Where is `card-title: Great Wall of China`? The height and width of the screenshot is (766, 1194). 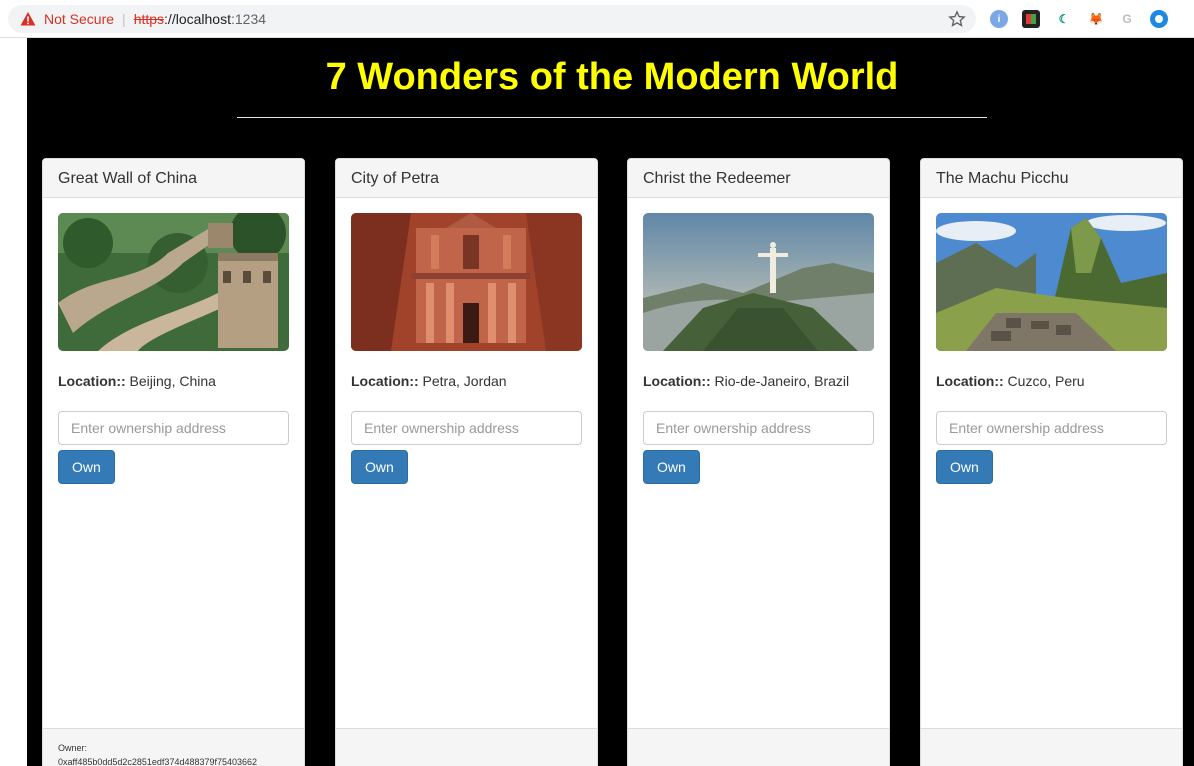
card-title: Great Wall of China is located at coordinates (173, 178).